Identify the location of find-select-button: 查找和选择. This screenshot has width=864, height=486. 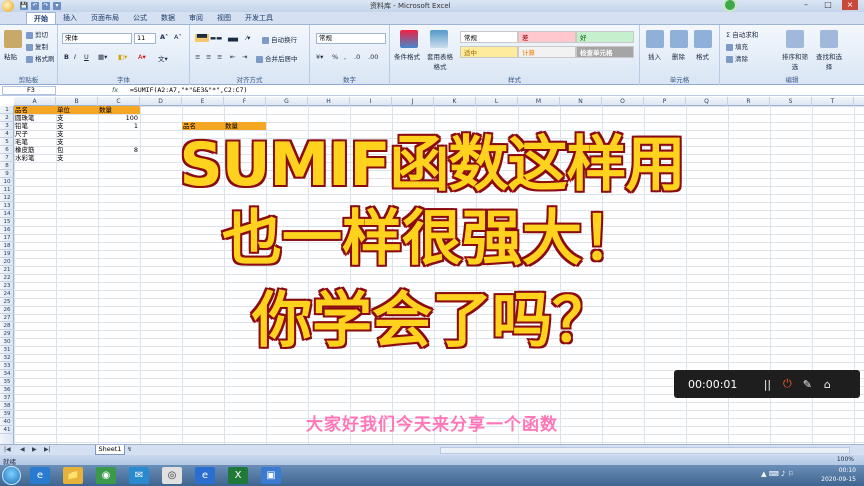
(829, 61).